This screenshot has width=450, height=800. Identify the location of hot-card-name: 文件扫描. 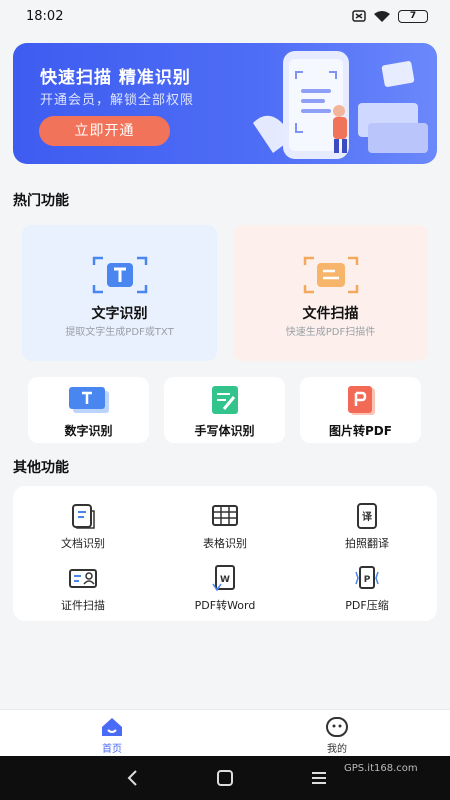
(330, 314).